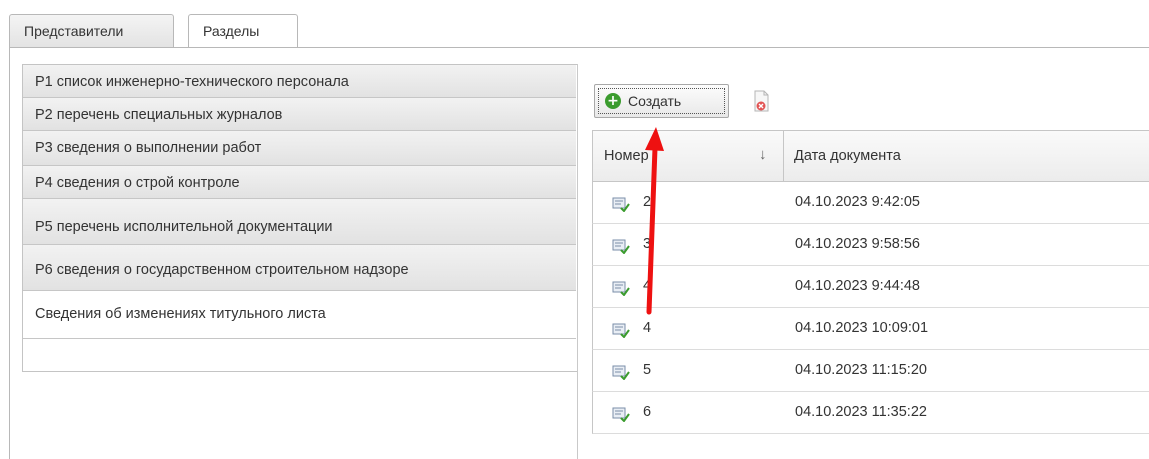 This screenshot has width=1149, height=459. I want to click on row-date: 04.10.2023 9:42:05, so click(857, 202).